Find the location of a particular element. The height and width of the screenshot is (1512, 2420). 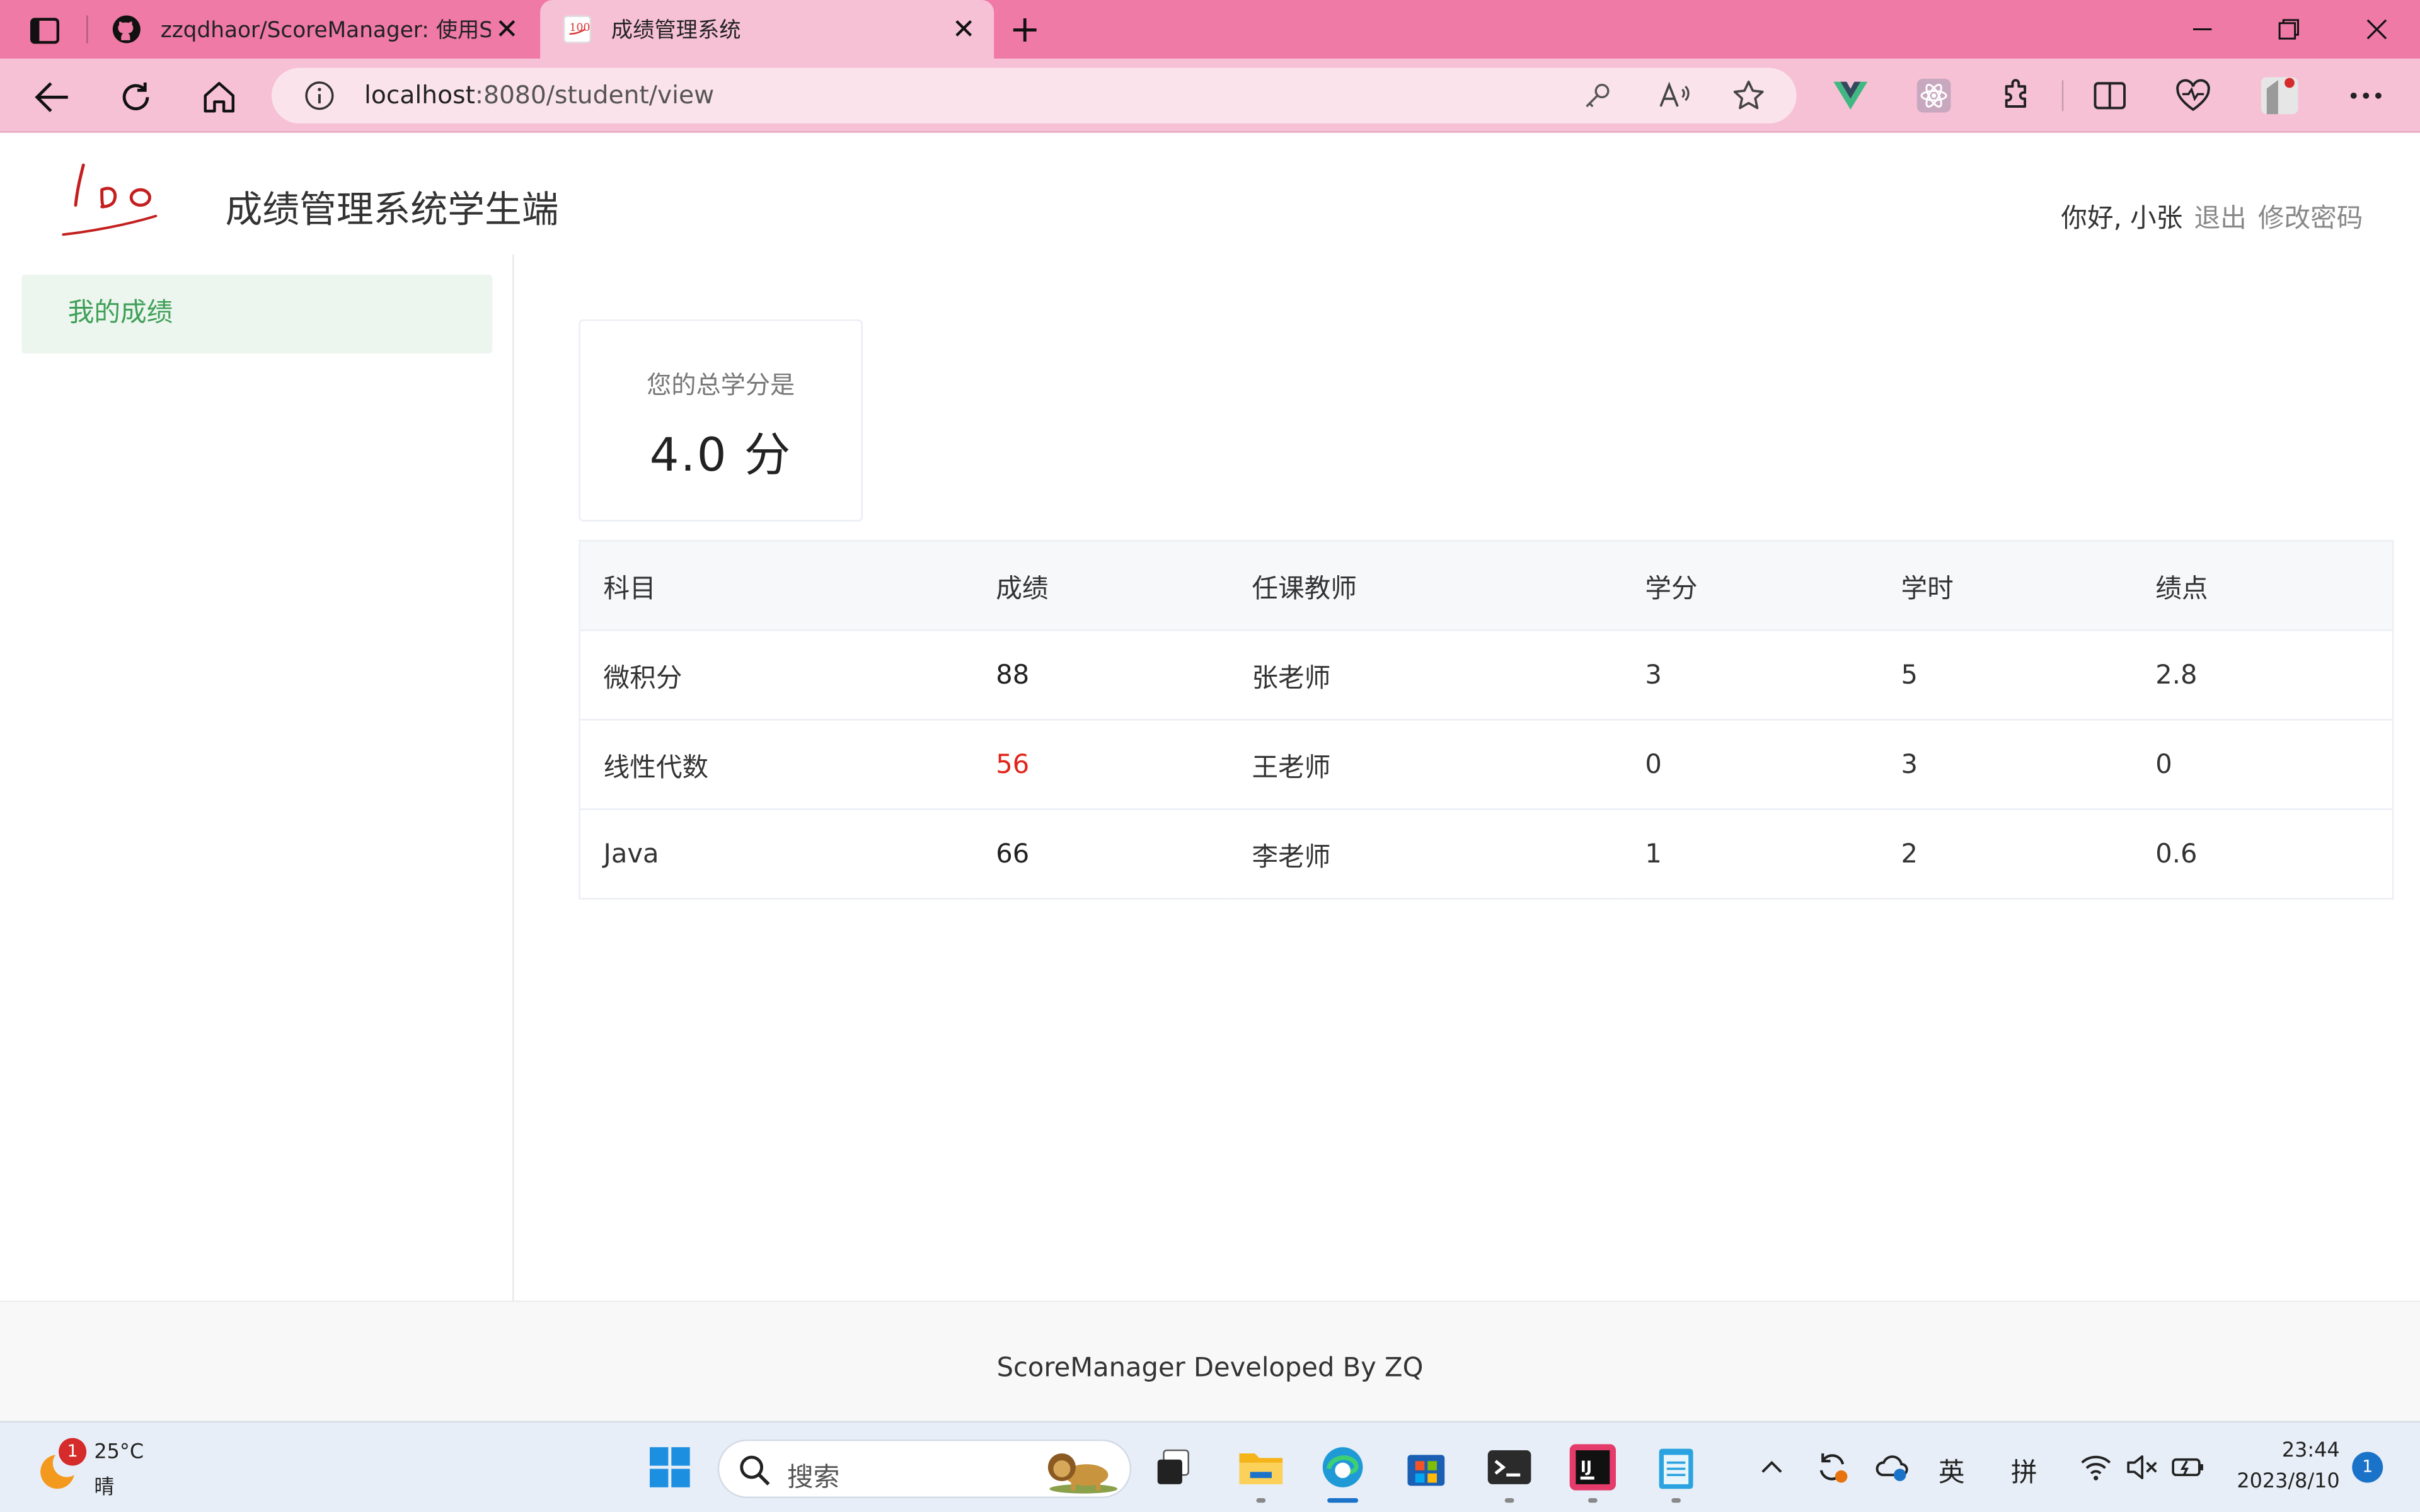

header-subject: 科目 is located at coordinates (776, 586).